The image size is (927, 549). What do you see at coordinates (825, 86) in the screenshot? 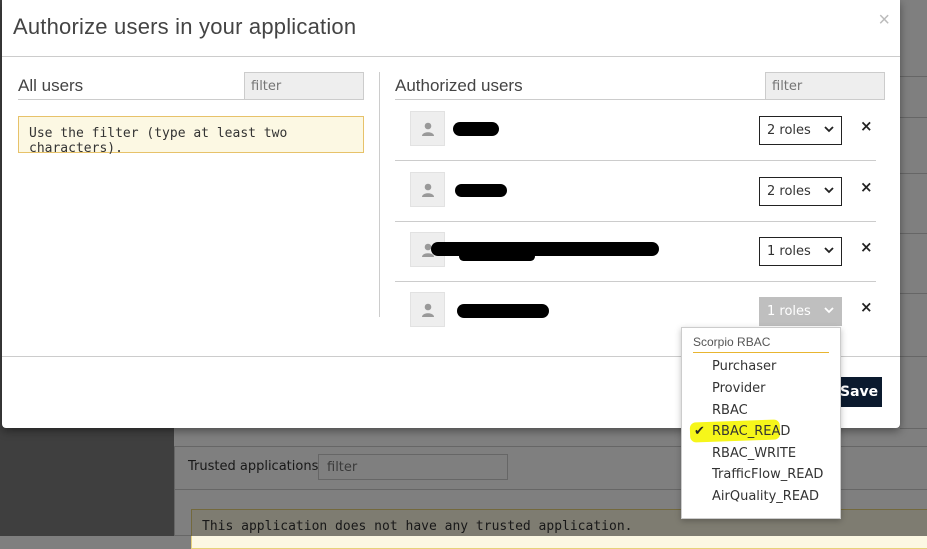
I see `authorized-users-filter-input` at bounding box center [825, 86].